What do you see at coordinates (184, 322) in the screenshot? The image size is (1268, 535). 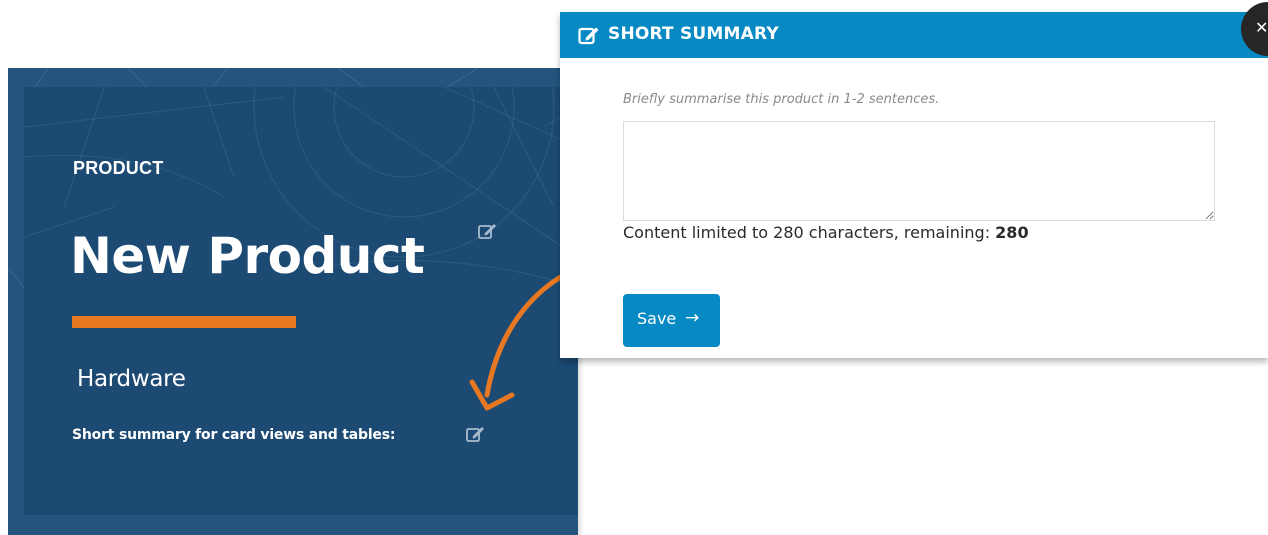 I see `accent-bar` at bounding box center [184, 322].